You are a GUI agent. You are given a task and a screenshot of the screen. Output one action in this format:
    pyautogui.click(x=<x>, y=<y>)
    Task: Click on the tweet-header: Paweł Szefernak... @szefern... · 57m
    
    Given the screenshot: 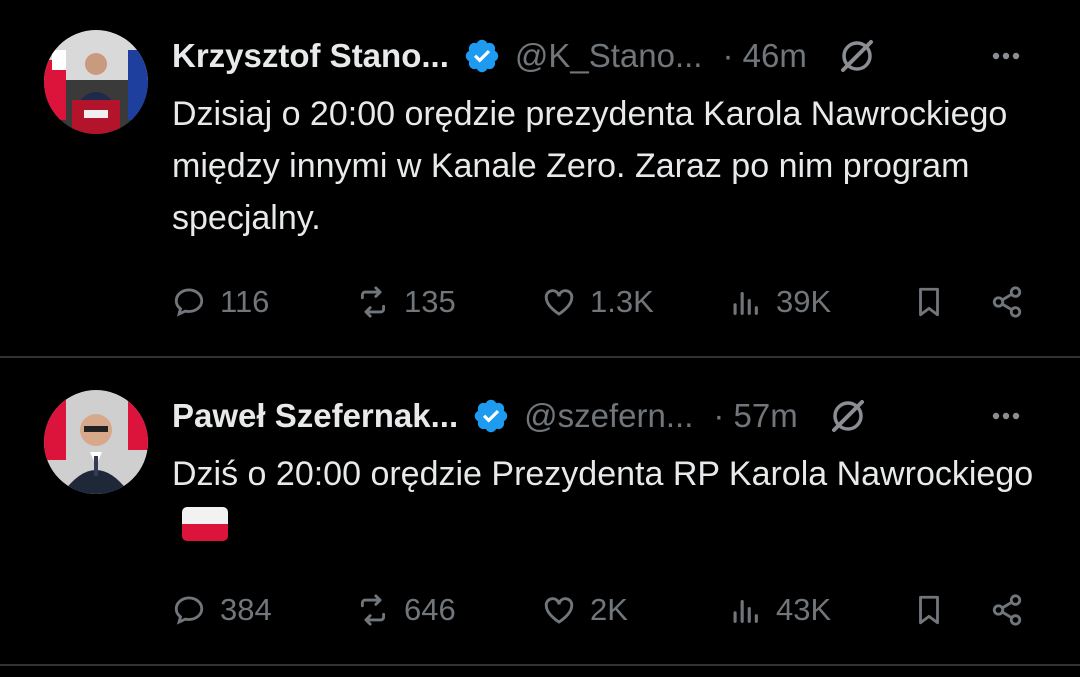 What is the action you would take?
    pyautogui.click(x=607, y=416)
    